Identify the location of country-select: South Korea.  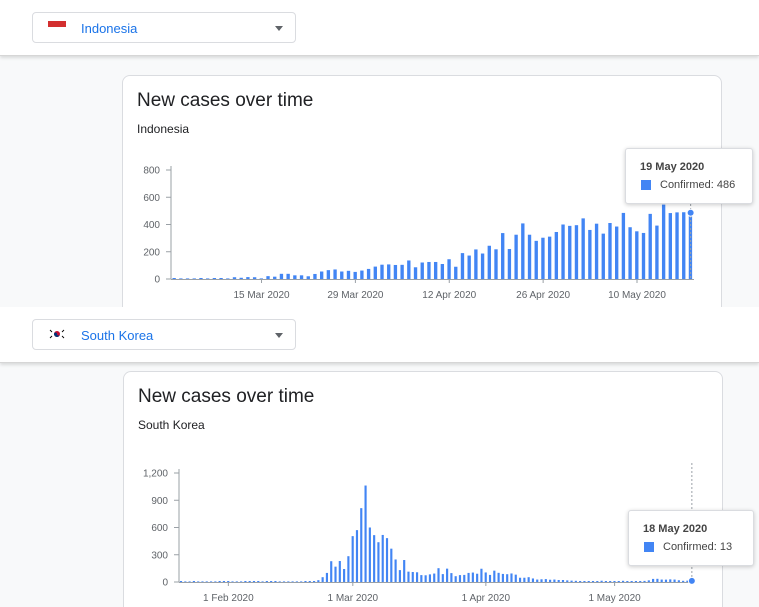
(164, 334).